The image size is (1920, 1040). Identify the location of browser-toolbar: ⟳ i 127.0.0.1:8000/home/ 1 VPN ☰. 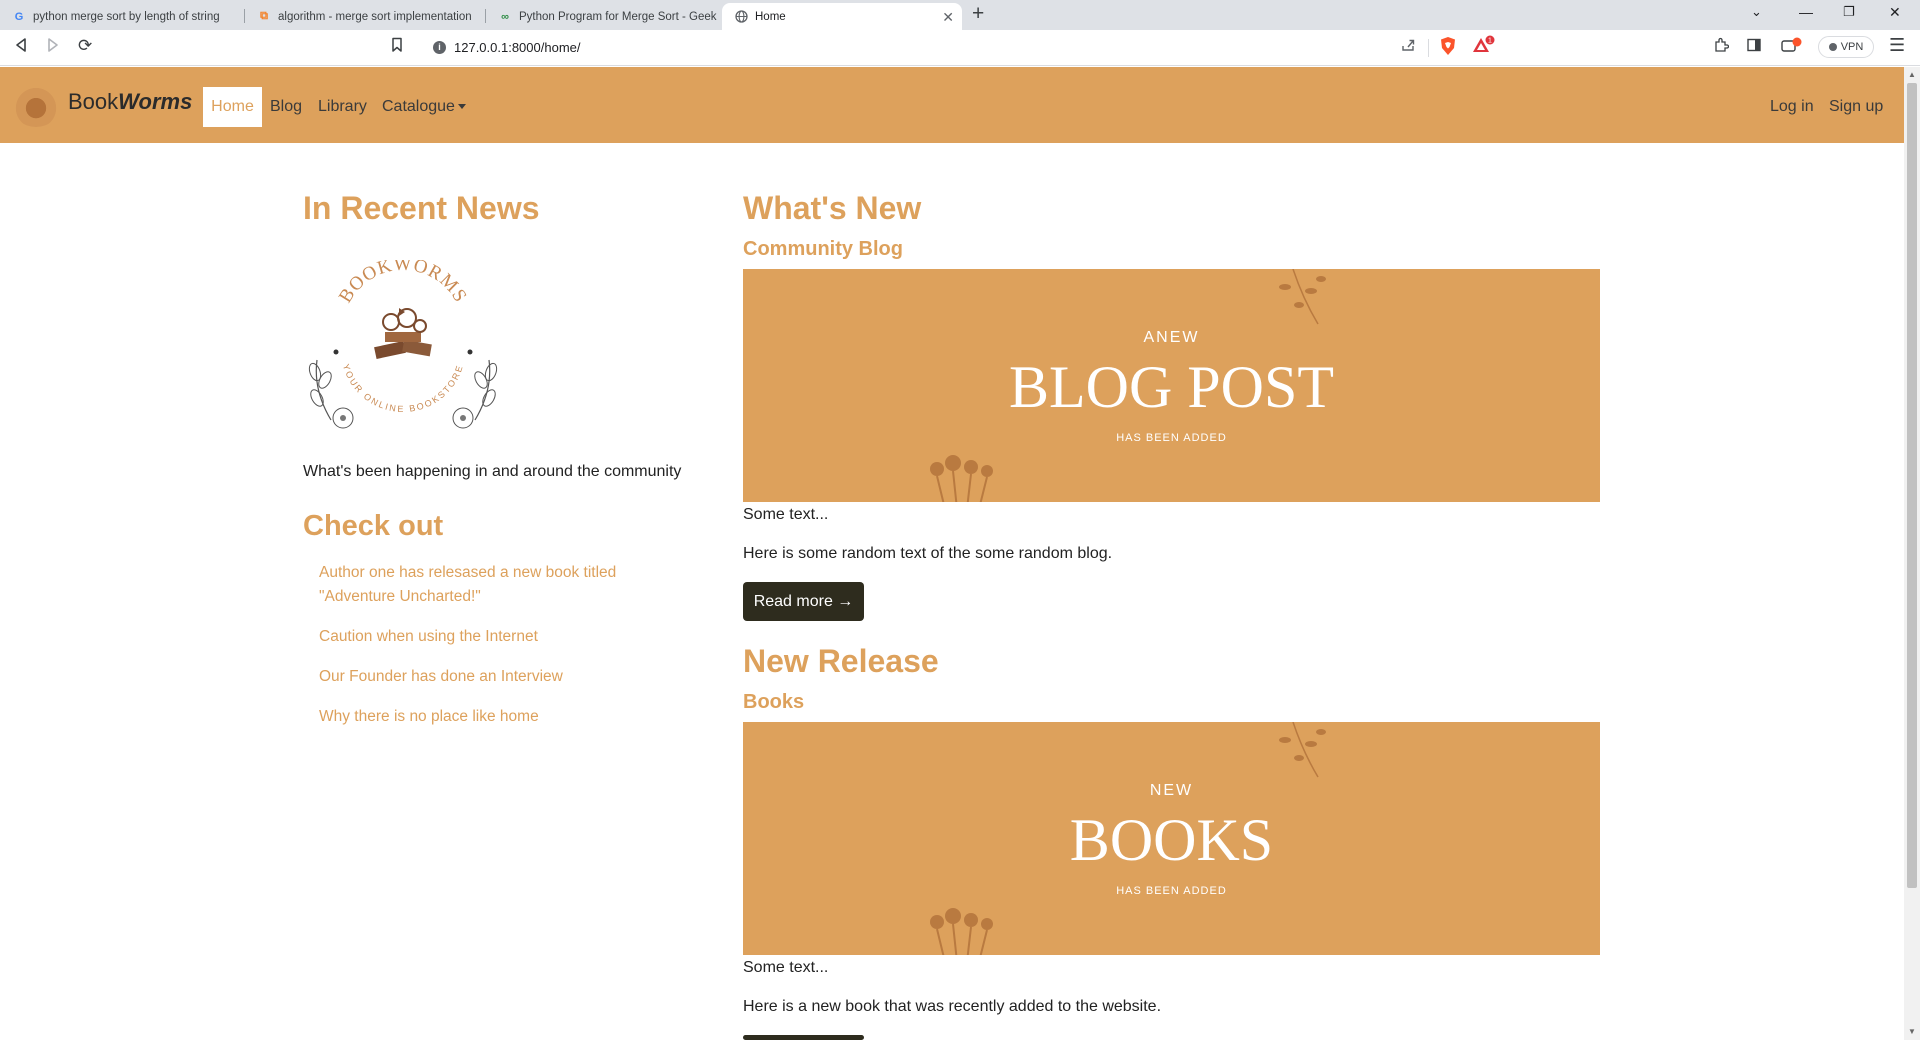
(960, 48).